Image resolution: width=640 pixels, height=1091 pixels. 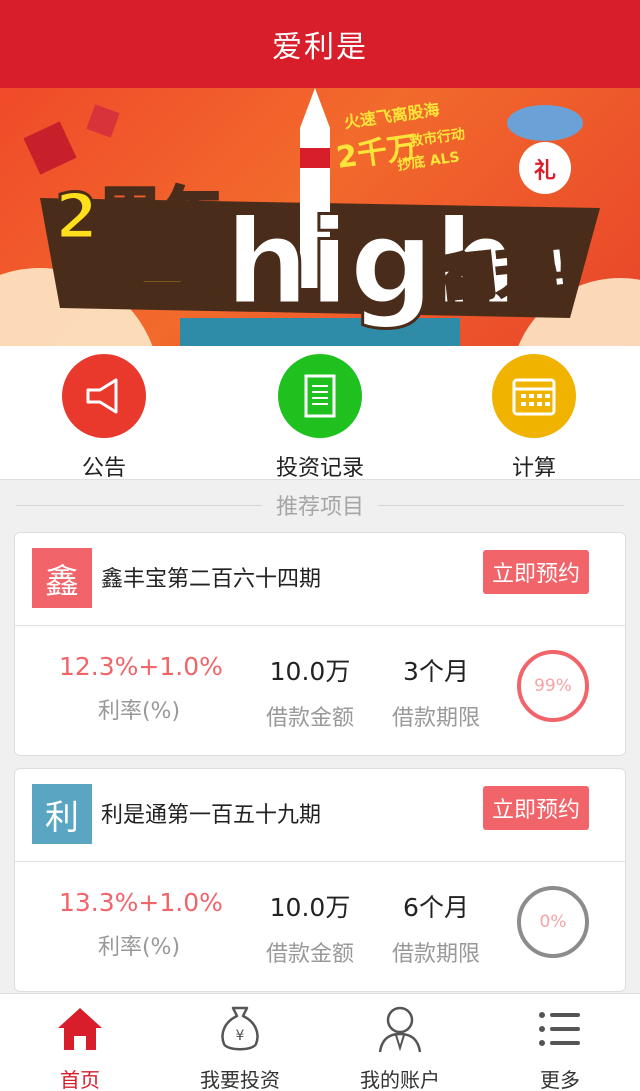 What do you see at coordinates (436, 928) in the screenshot?
I see `term-stat: 6个月 借款期限` at bounding box center [436, 928].